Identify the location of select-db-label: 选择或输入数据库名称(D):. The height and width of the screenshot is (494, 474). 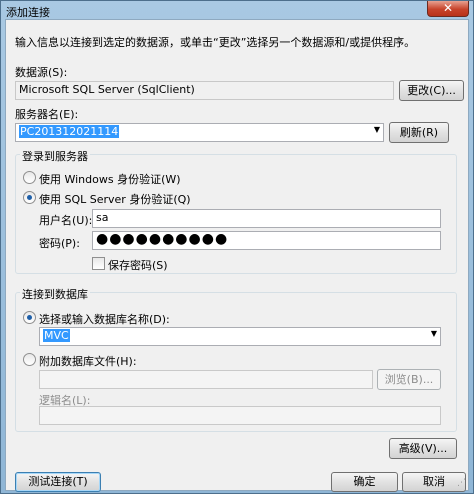
(104, 319).